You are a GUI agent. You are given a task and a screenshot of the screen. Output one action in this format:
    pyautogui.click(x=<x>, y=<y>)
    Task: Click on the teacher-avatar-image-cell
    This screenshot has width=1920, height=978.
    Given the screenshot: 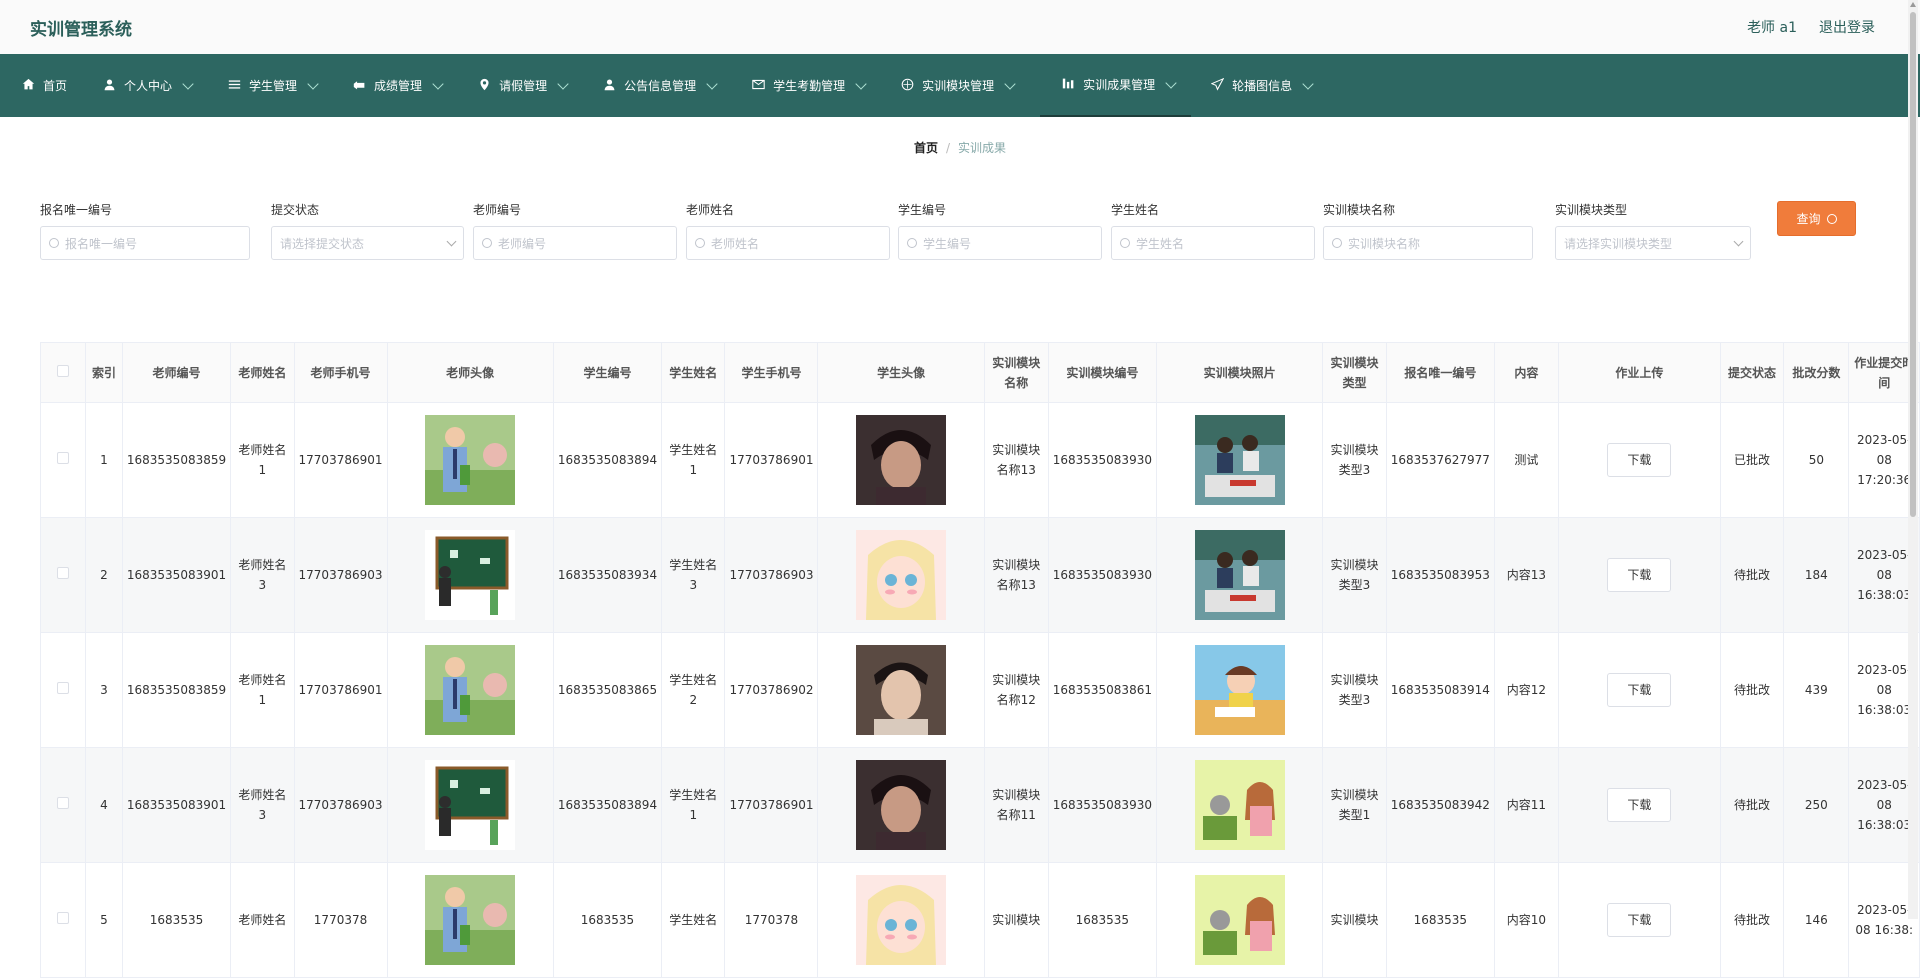 What is the action you would take?
    pyautogui.click(x=470, y=460)
    